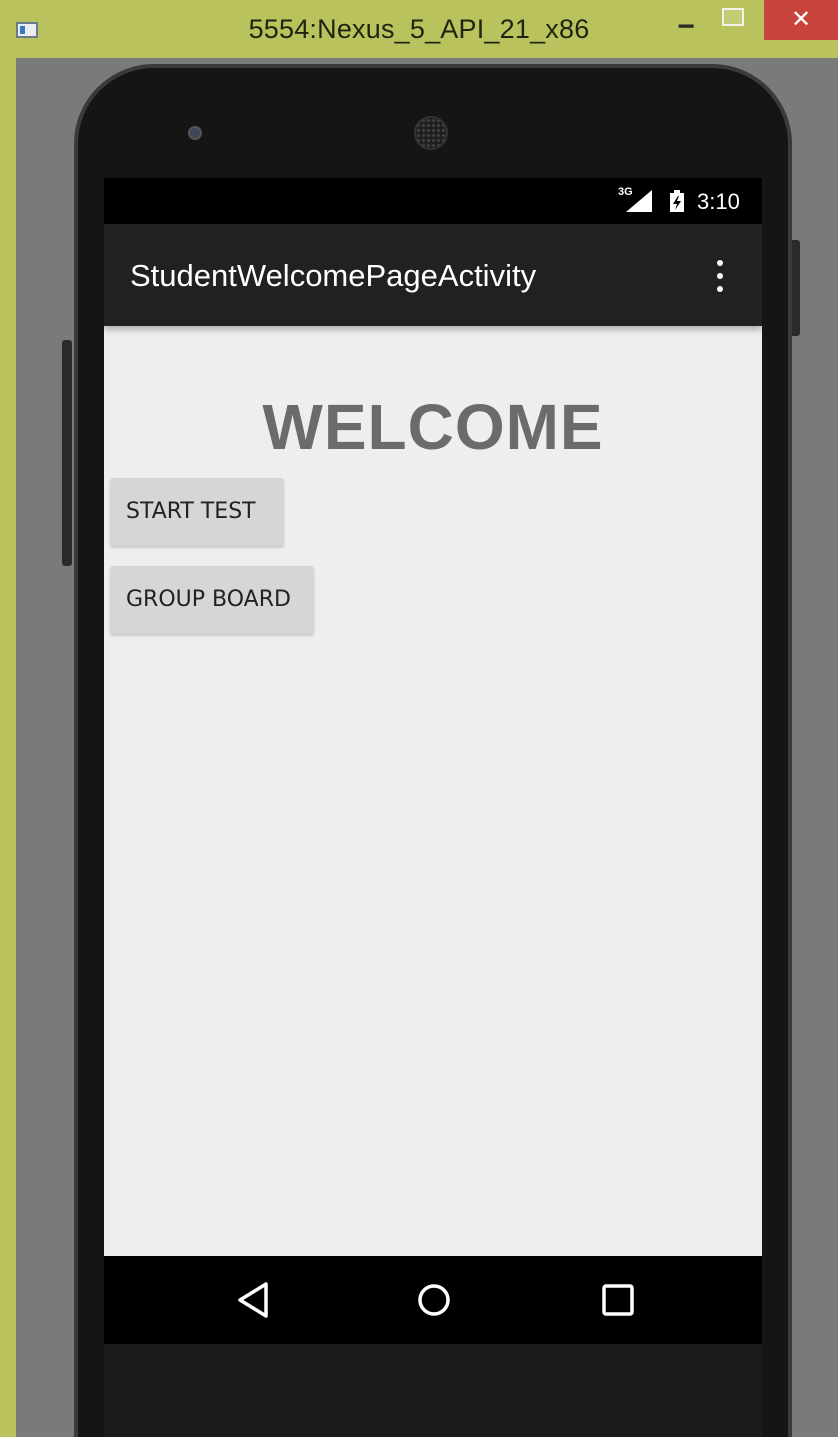 The height and width of the screenshot is (1437, 838). I want to click on earpiece-speaker-icon, so click(431, 133).